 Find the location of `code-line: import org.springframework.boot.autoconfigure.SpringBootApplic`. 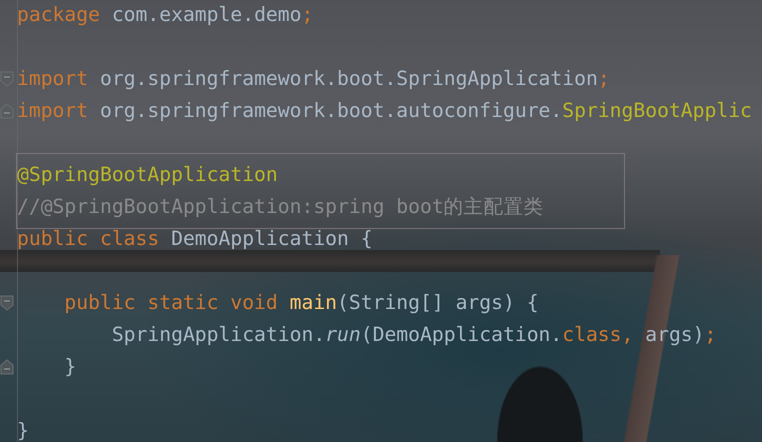

code-line: import org.springframework.boot.autoconfigure.SpringBootApplic is located at coordinates (384, 111).